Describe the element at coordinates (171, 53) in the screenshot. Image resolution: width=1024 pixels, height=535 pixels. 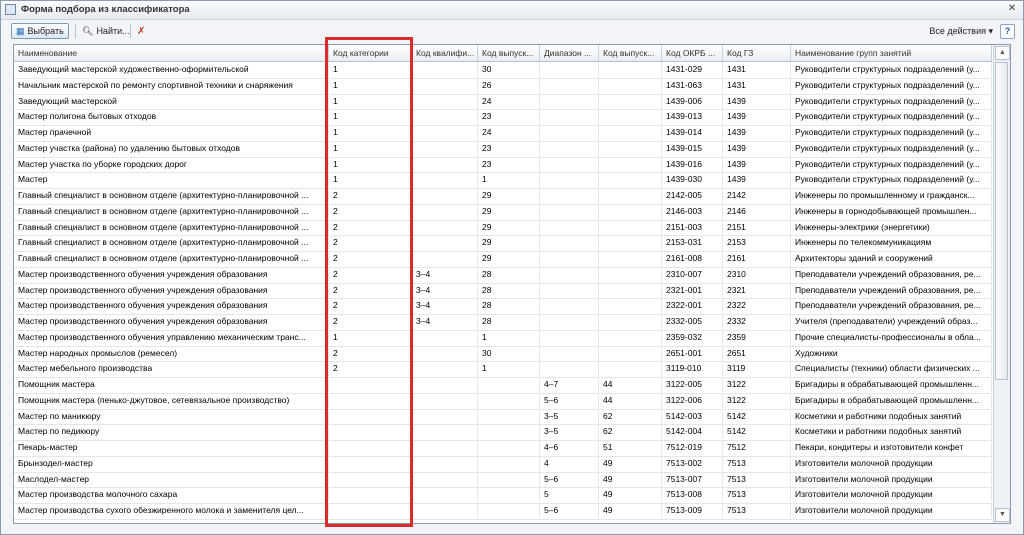
I see `header-col-name: Наименование` at that location.